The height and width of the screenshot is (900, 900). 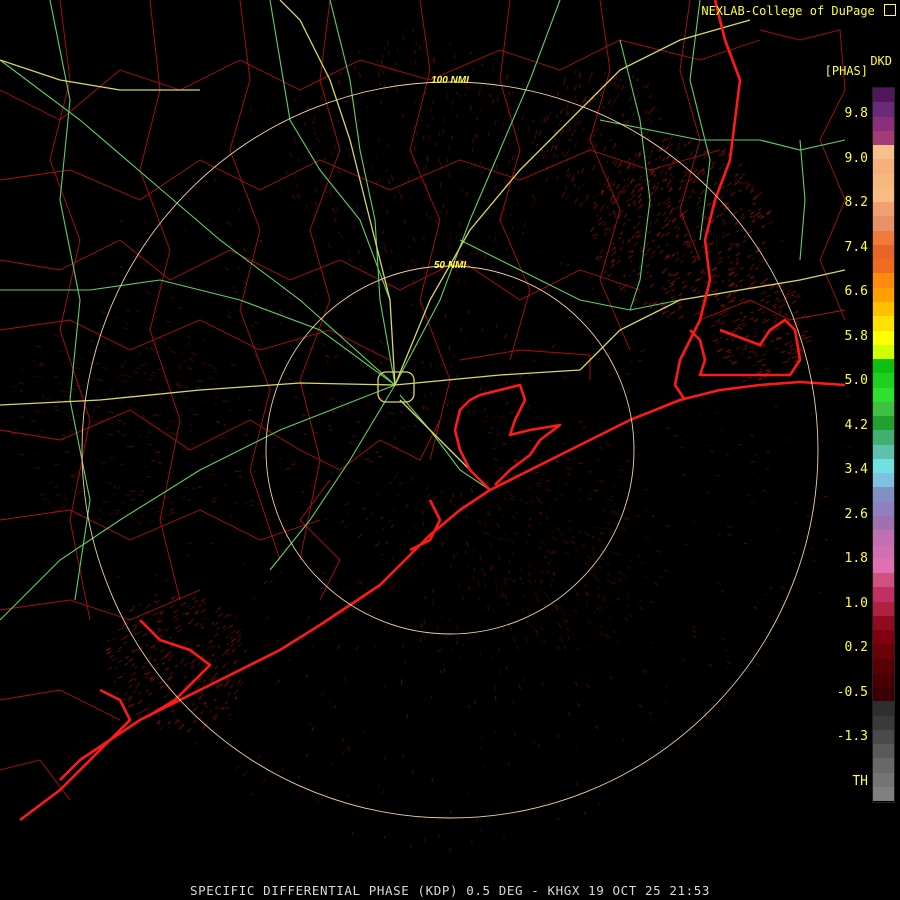 What do you see at coordinates (852, 736) in the screenshot?
I see `color-scale-label: -1.3` at bounding box center [852, 736].